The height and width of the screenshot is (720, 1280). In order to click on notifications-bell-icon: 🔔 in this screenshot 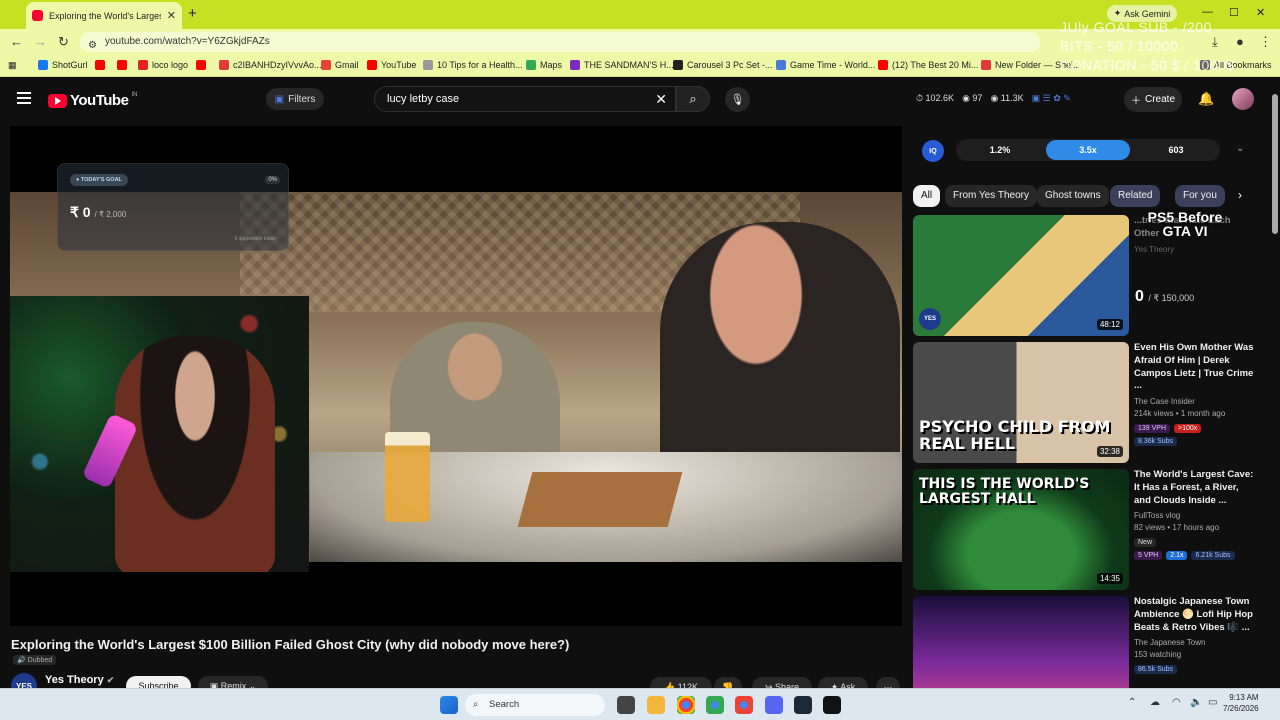, I will do `click(1206, 99)`.